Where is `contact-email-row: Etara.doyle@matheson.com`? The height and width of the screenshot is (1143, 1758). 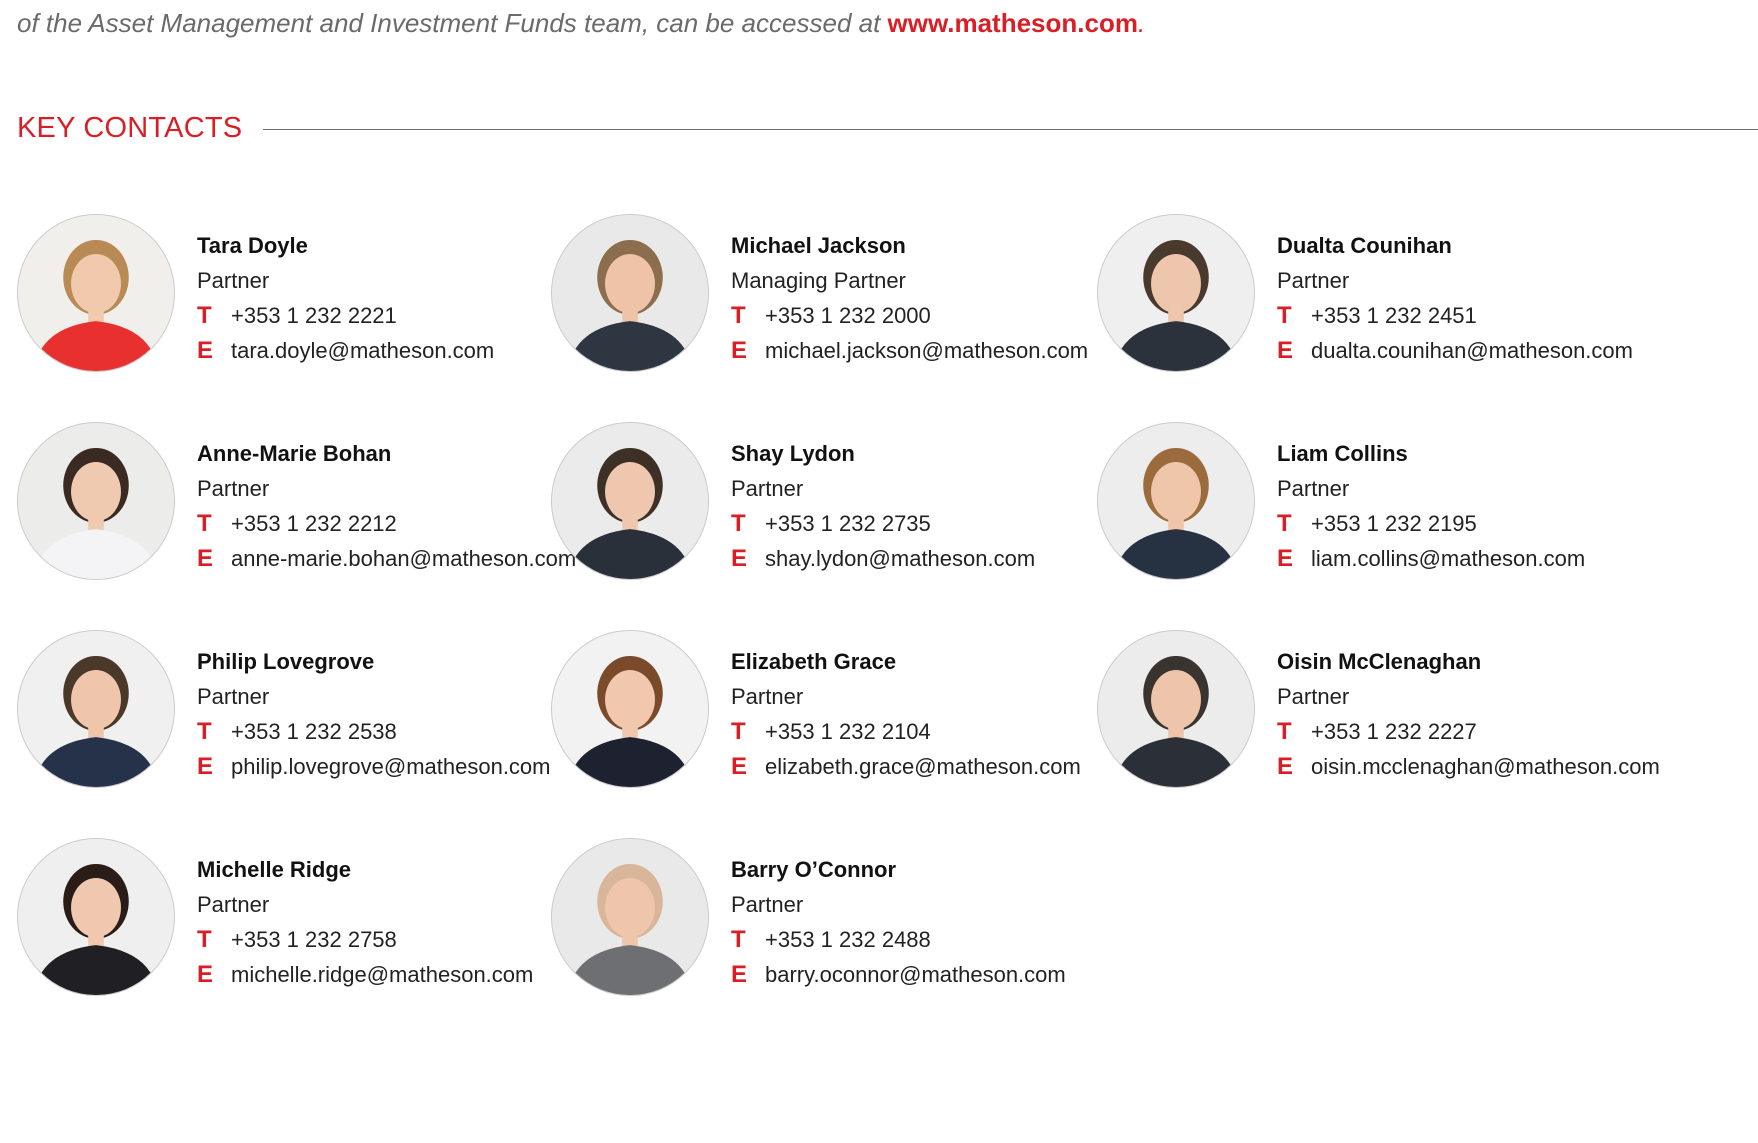
contact-email-row: Etara.doyle@matheson.com is located at coordinates (345, 350).